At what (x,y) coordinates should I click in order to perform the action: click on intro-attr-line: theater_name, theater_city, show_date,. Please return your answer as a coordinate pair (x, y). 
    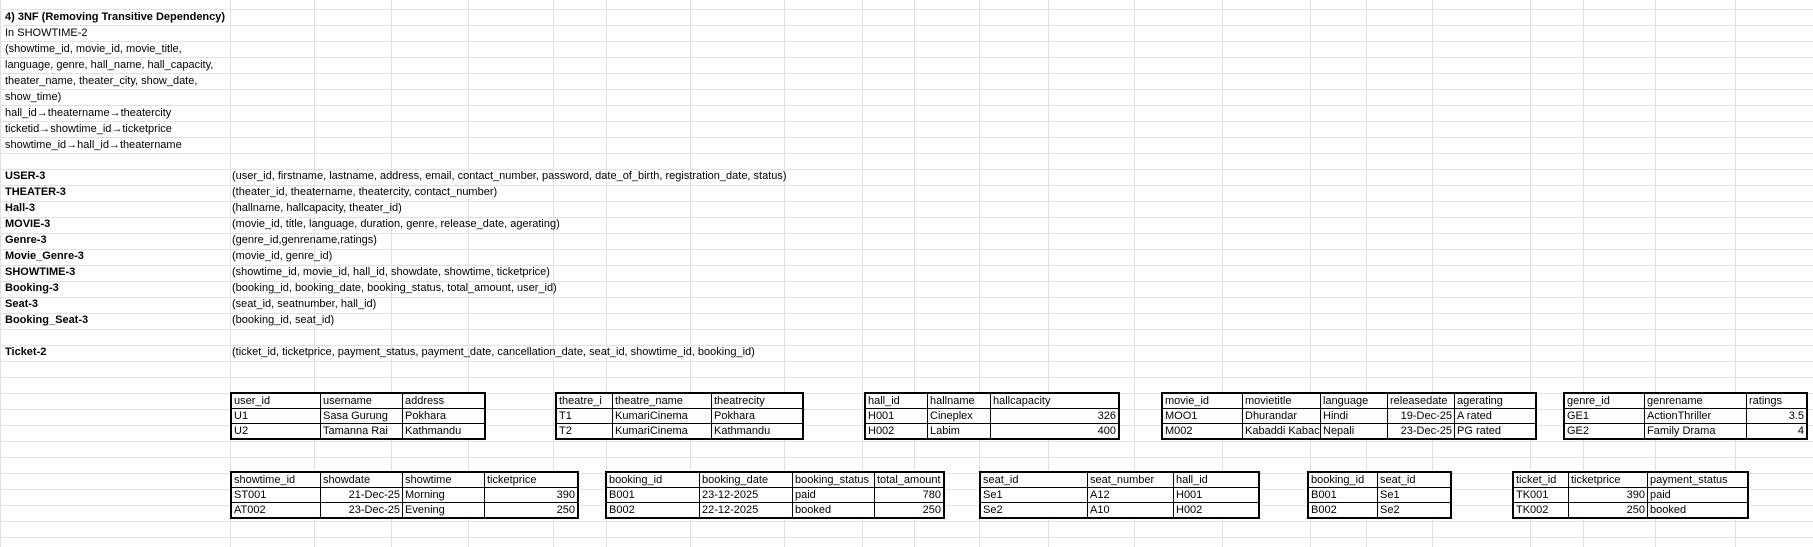
    Looking at the image, I should click on (101, 81).